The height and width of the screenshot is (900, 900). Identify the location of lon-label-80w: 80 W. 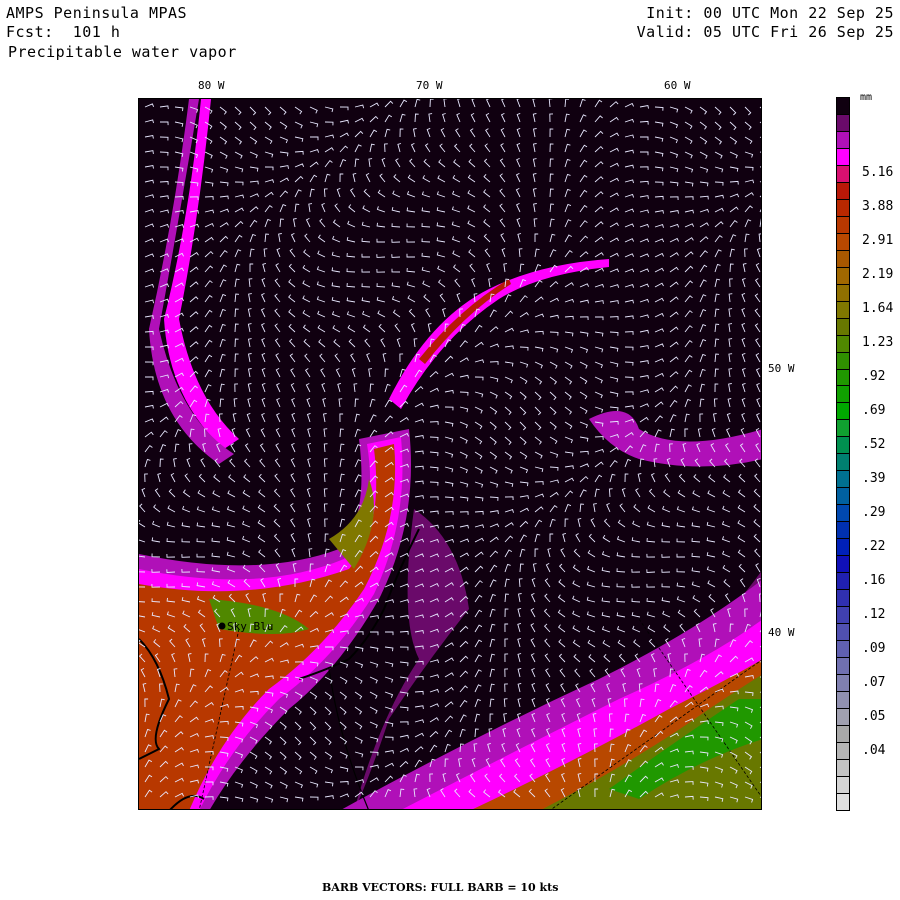
(211, 85).